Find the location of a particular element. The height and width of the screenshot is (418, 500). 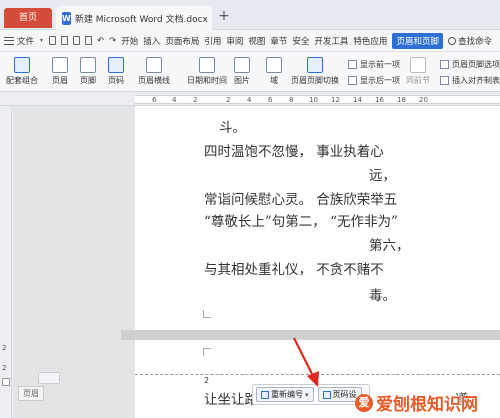

doc-line: 毒。 is located at coordinates (382, 294).